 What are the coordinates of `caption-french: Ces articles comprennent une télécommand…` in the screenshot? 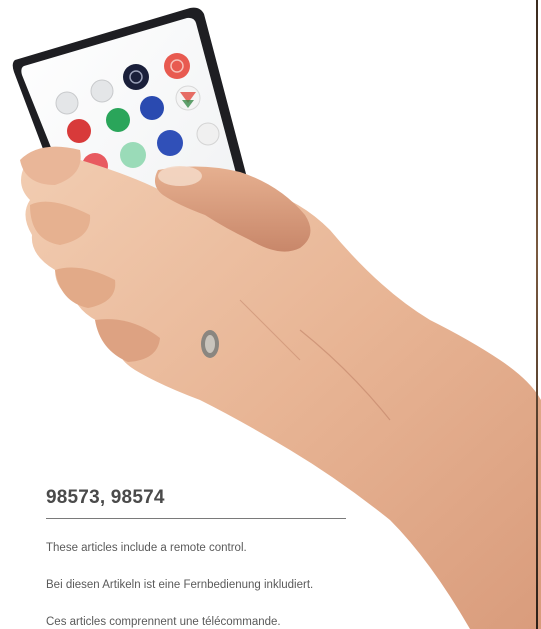 It's located at (163, 622).